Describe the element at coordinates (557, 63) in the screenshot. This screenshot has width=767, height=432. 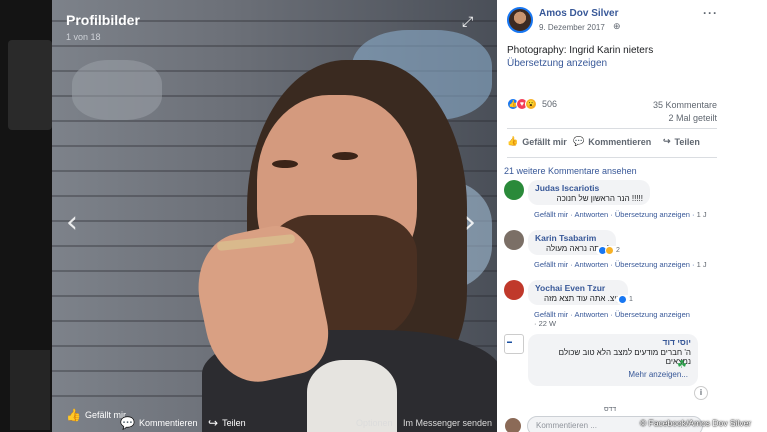
I see `translate-link: Übersetzung anzeigen` at that location.